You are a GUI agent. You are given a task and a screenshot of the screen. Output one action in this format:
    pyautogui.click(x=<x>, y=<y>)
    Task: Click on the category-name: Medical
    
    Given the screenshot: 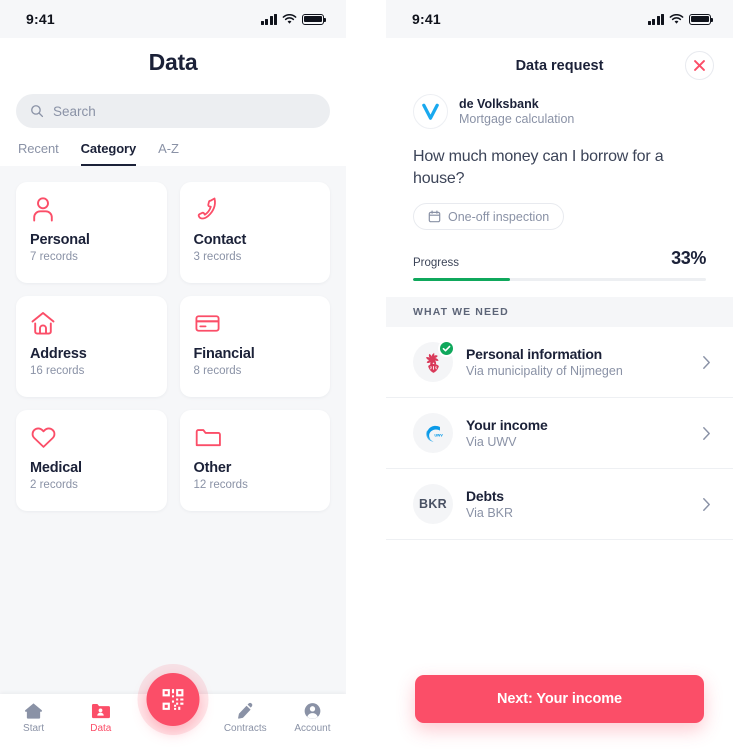 What is the action you would take?
    pyautogui.click(x=56, y=468)
    